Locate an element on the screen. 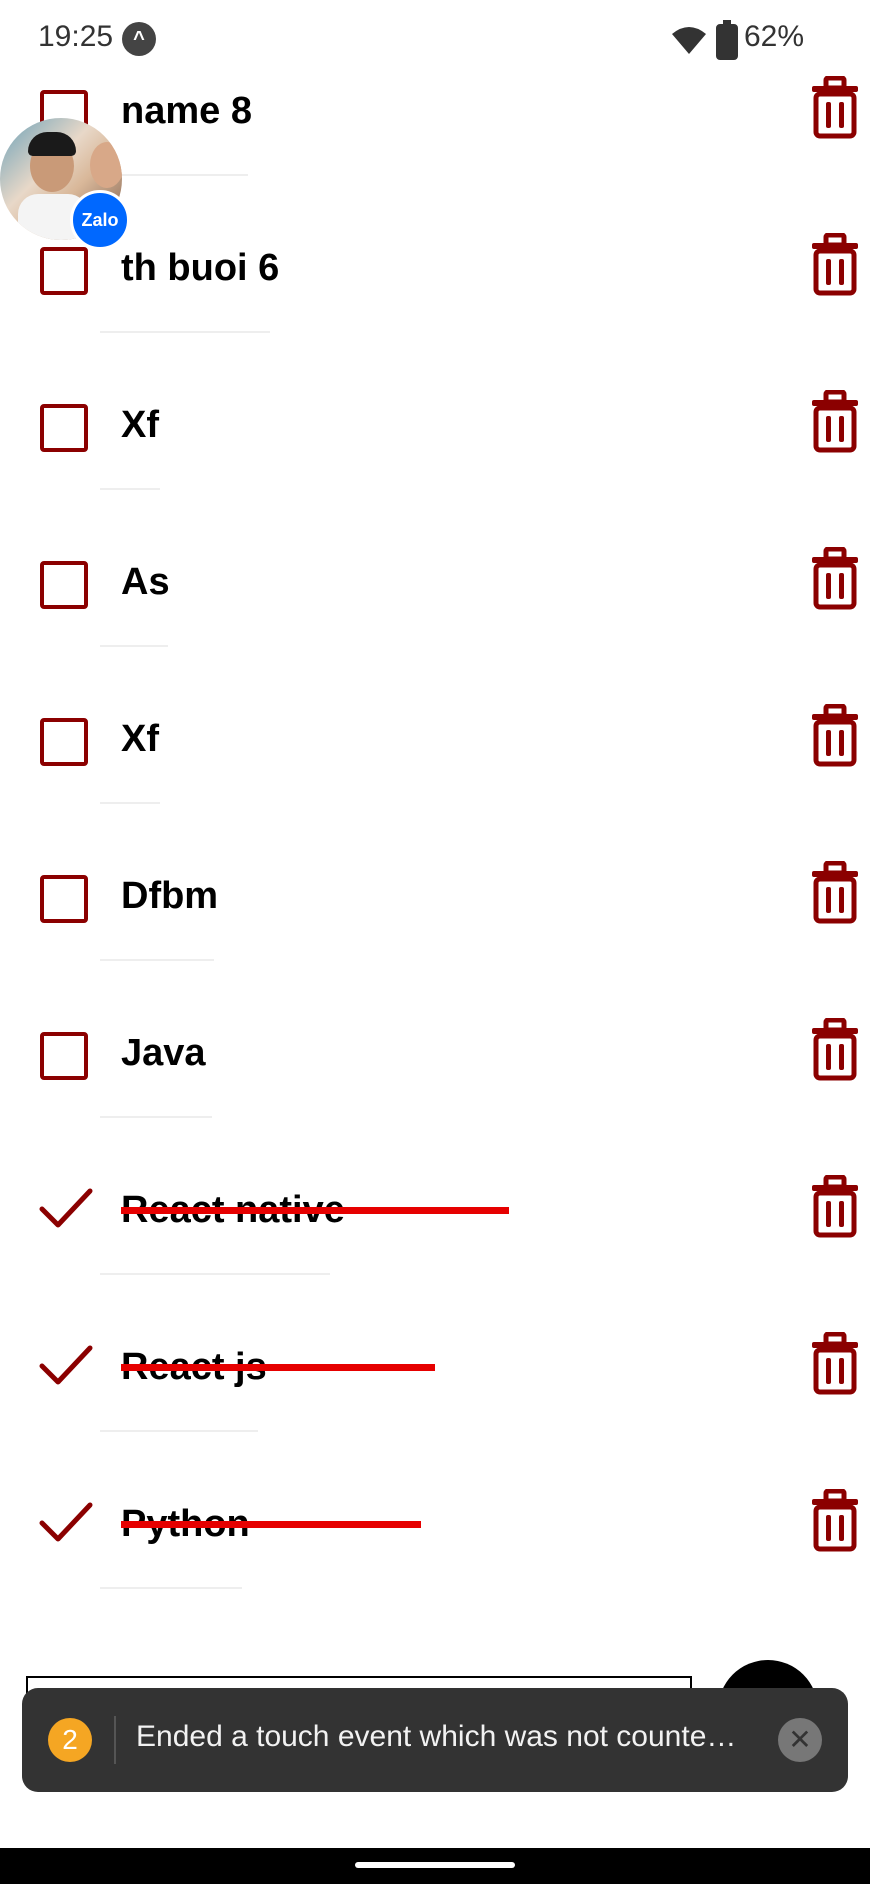 This screenshot has width=870, height=1884. todo-label: Java is located at coordinates (163, 1053).